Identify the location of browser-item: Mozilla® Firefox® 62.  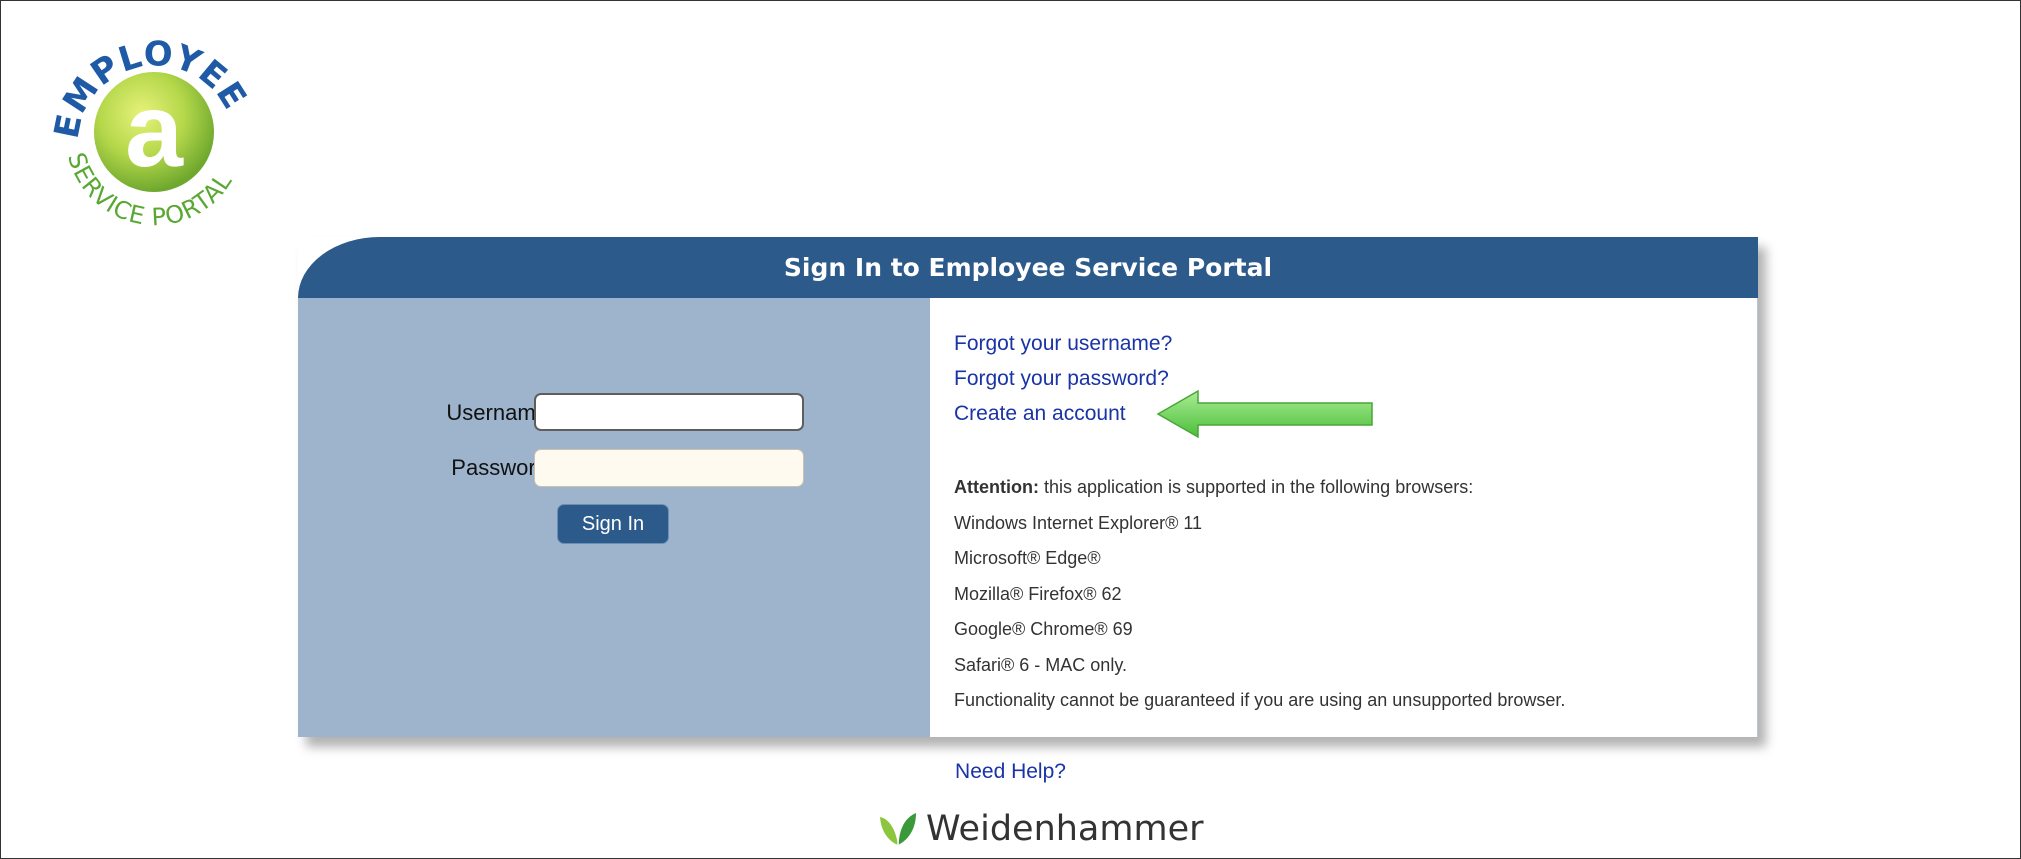
(1038, 593).